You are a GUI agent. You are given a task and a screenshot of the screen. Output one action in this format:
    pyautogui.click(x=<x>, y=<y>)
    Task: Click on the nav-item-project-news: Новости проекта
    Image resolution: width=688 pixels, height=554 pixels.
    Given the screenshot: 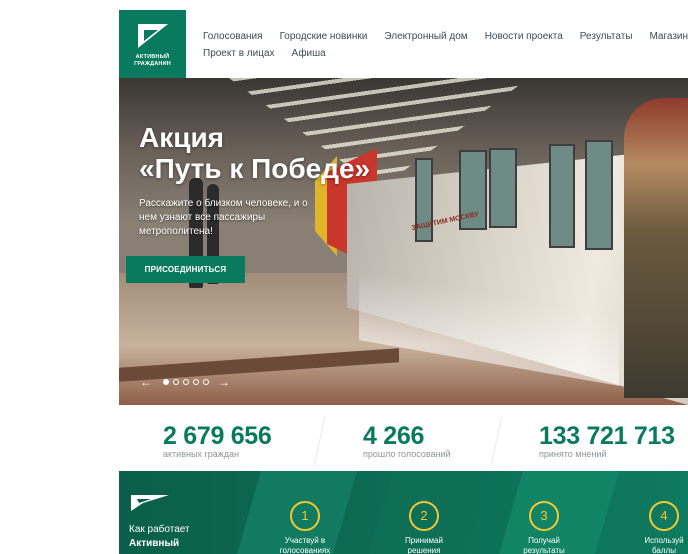 What is the action you would take?
    pyautogui.click(x=524, y=36)
    